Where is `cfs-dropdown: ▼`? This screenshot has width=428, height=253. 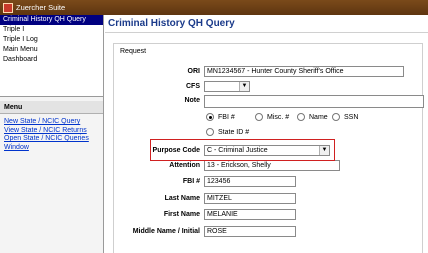
cfs-dropdown: ▼ is located at coordinates (227, 86).